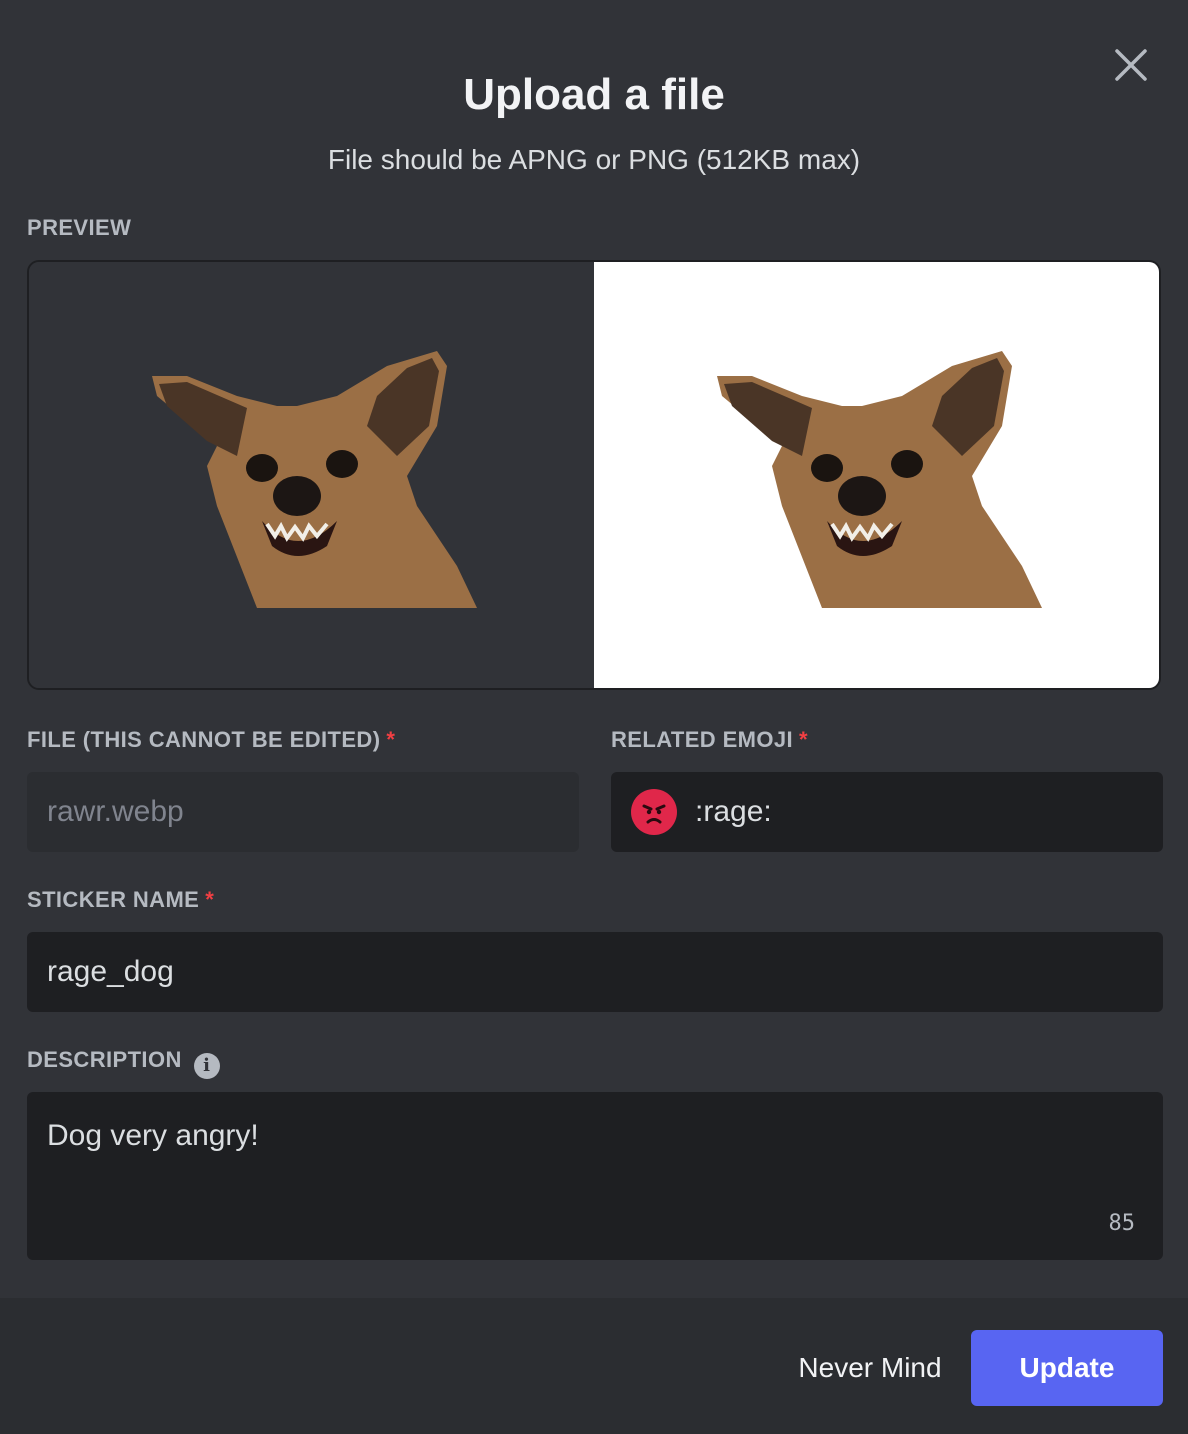 Image resolution: width=1188 pixels, height=1434 pixels. What do you see at coordinates (79, 227) in the screenshot?
I see `preview-label: PREVIEW` at bounding box center [79, 227].